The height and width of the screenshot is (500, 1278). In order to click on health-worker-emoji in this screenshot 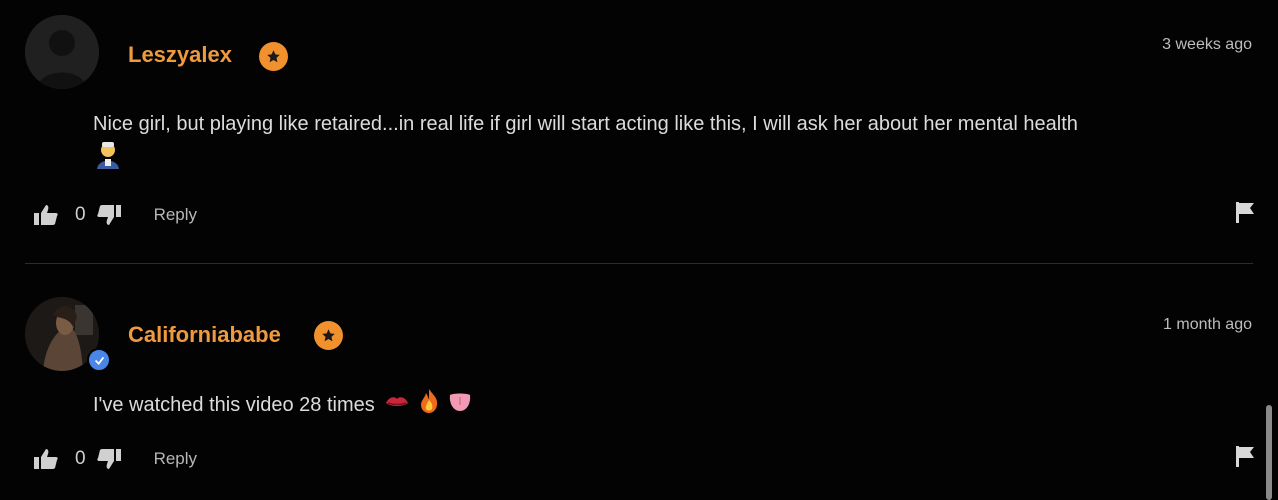, I will do `click(108, 158)`.